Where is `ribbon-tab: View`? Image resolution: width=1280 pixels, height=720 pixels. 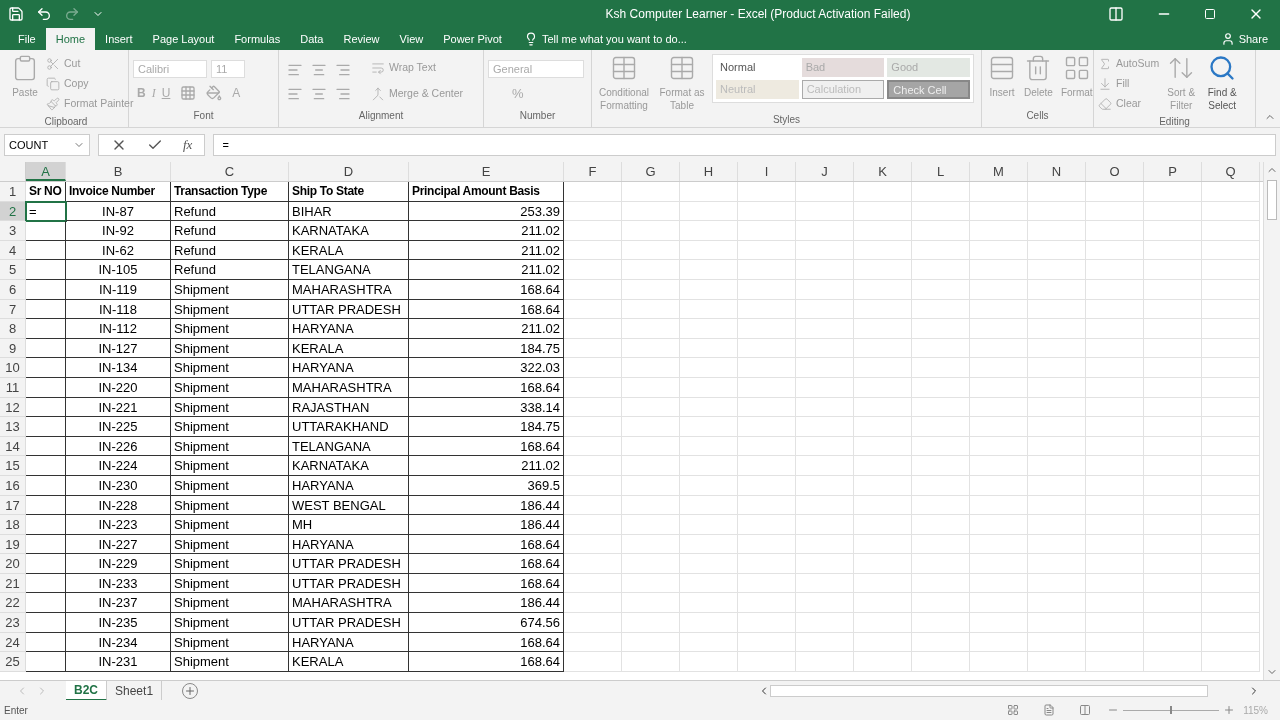
ribbon-tab: View is located at coordinates (411, 39).